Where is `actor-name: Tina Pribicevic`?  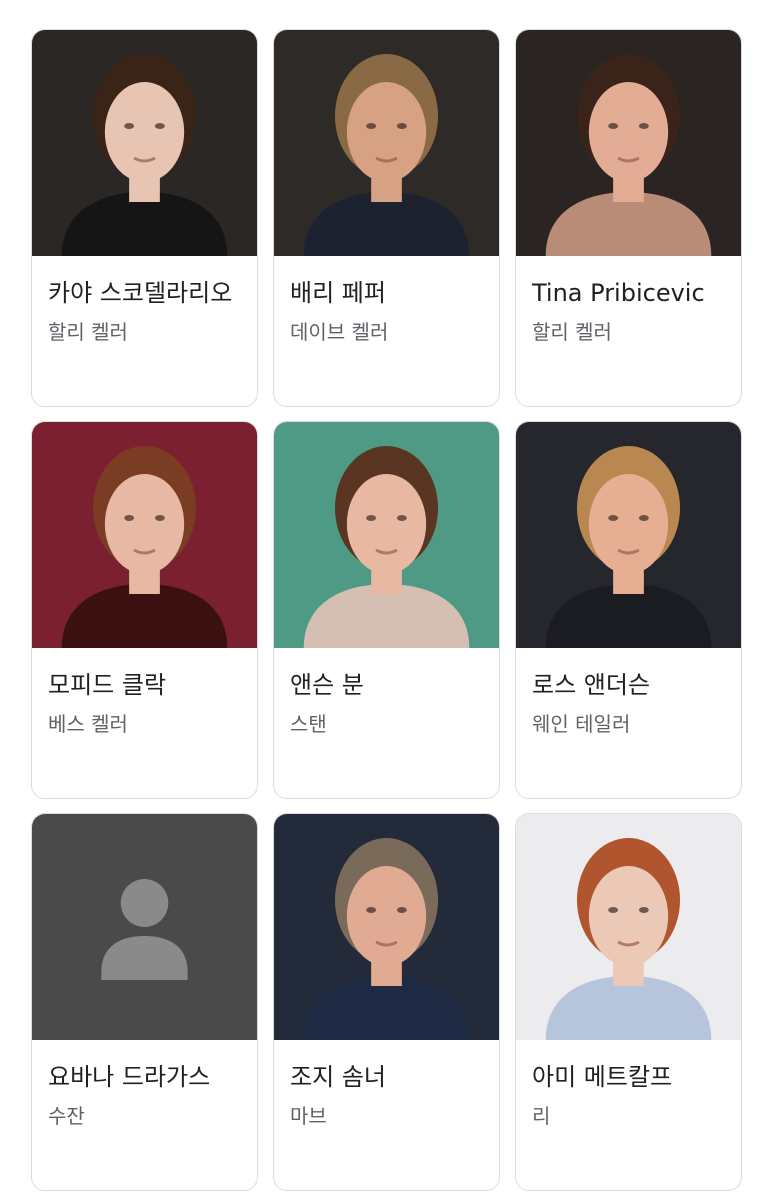
actor-name: Tina Pribicevic is located at coordinates (618, 293).